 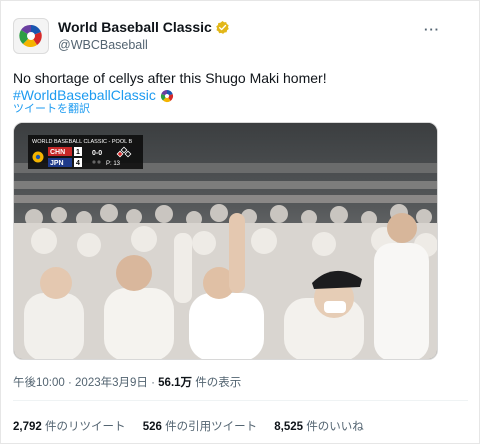 I want to click on view-count: 56.1万, so click(x=175, y=383).